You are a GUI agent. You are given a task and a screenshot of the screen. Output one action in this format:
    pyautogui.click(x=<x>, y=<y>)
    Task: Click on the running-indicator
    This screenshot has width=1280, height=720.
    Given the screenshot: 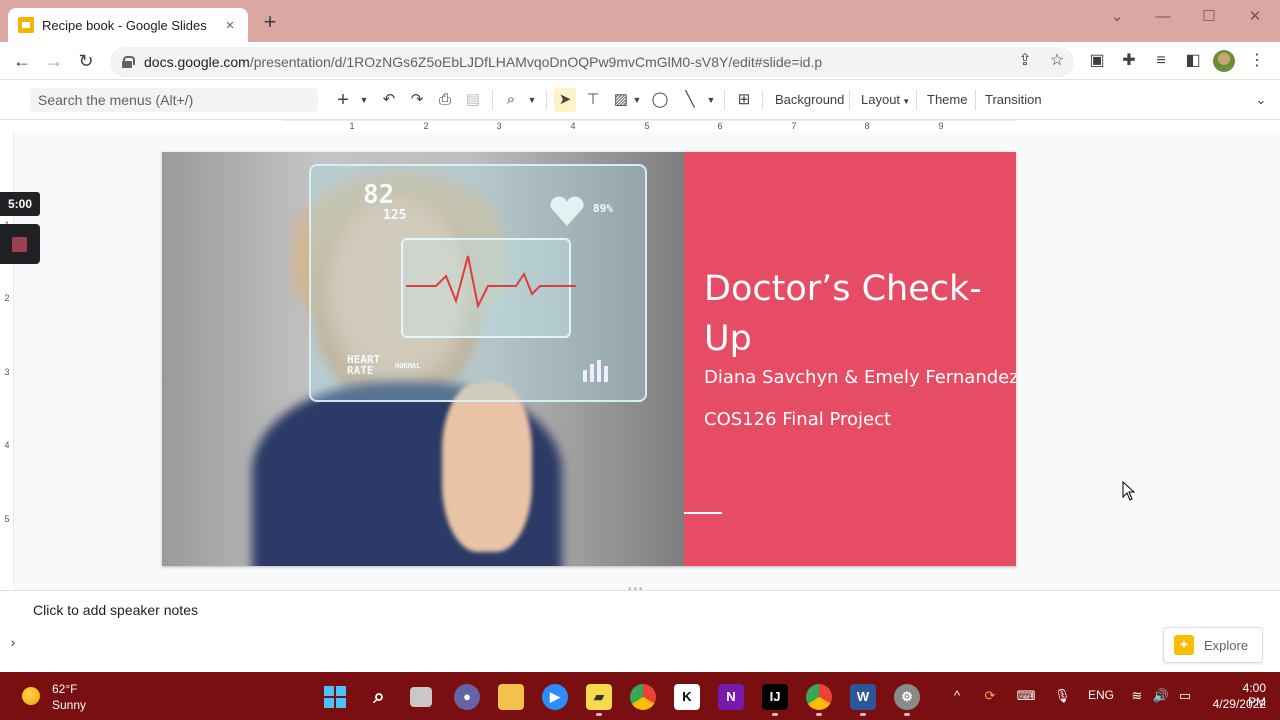 What is the action you would take?
    pyautogui.click(x=819, y=714)
    